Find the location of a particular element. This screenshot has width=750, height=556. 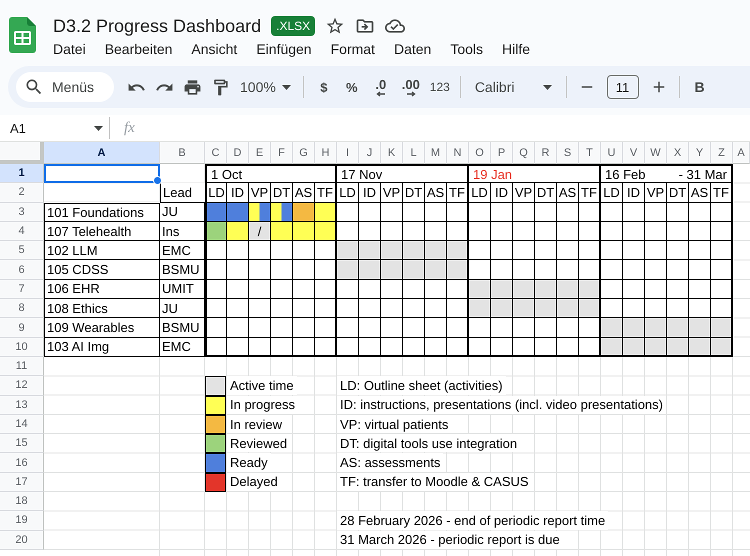

column-header: O is located at coordinates (480, 153).